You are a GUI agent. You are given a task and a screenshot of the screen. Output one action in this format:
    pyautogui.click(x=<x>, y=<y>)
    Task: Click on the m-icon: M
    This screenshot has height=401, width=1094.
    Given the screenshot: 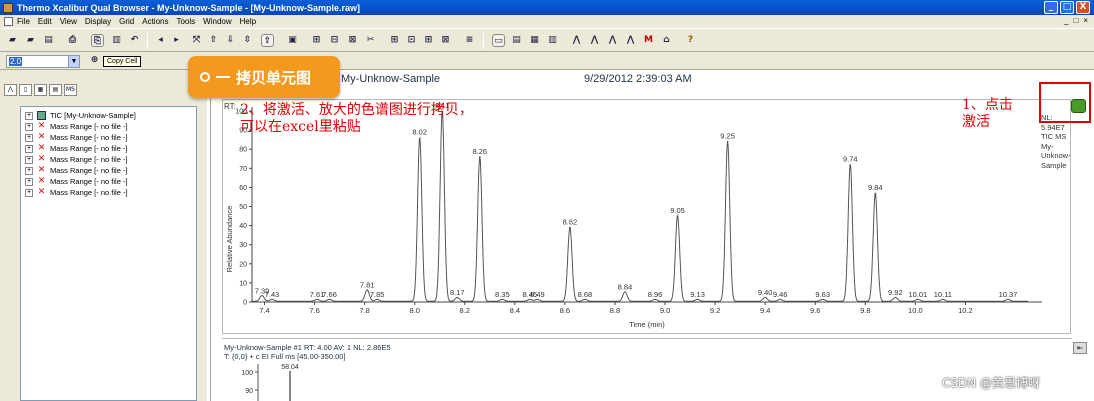 What is the action you would take?
    pyautogui.click(x=648, y=40)
    